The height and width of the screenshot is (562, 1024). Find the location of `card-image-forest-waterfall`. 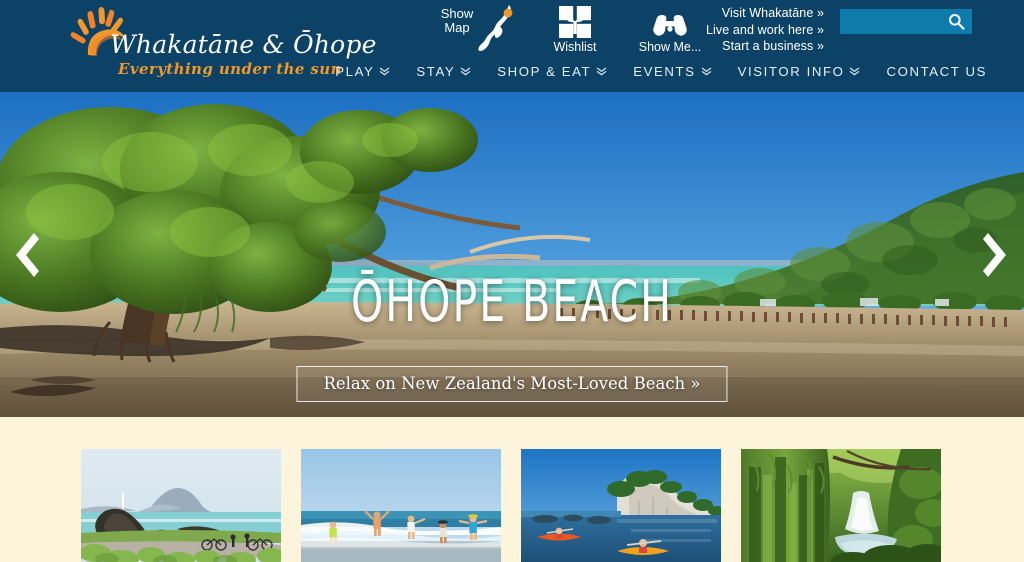

card-image-forest-waterfall is located at coordinates (841, 505).